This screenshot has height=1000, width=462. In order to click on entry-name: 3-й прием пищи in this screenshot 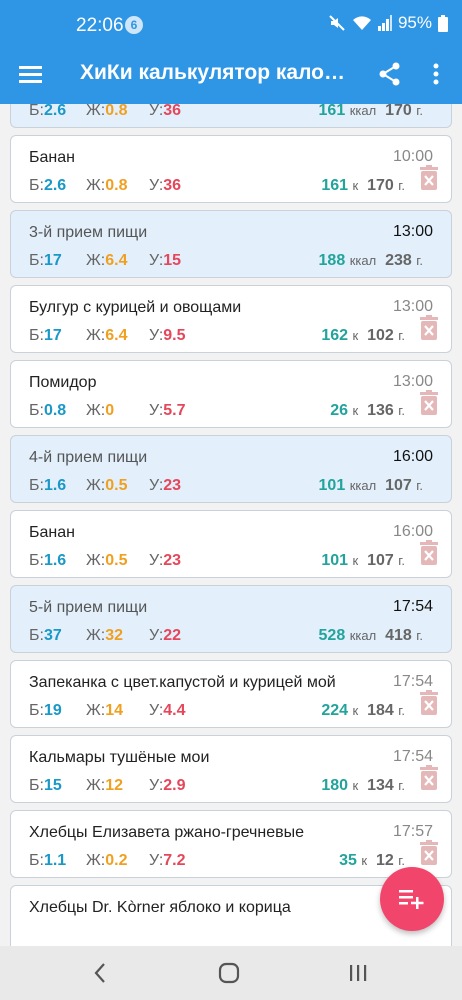, I will do `click(88, 232)`.